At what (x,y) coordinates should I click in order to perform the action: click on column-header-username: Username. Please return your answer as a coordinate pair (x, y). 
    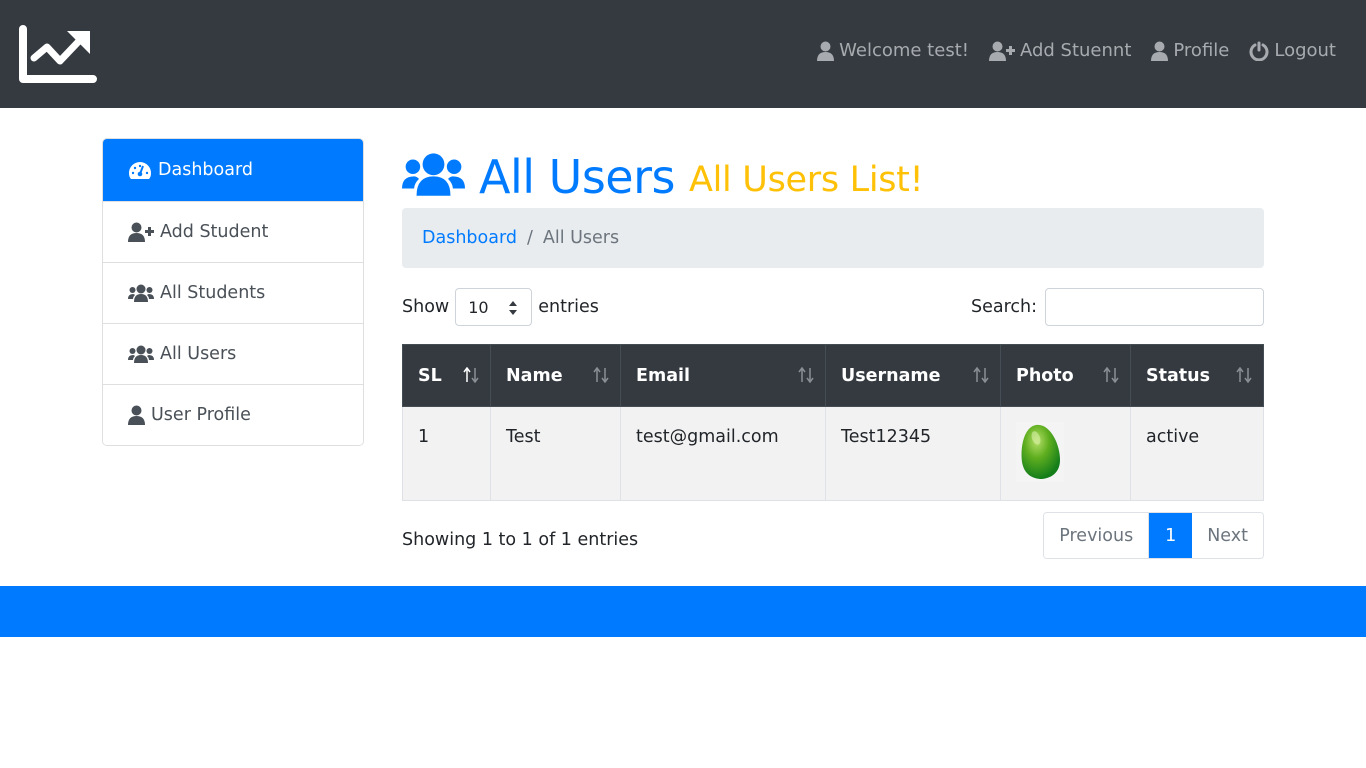
    Looking at the image, I should click on (913, 375).